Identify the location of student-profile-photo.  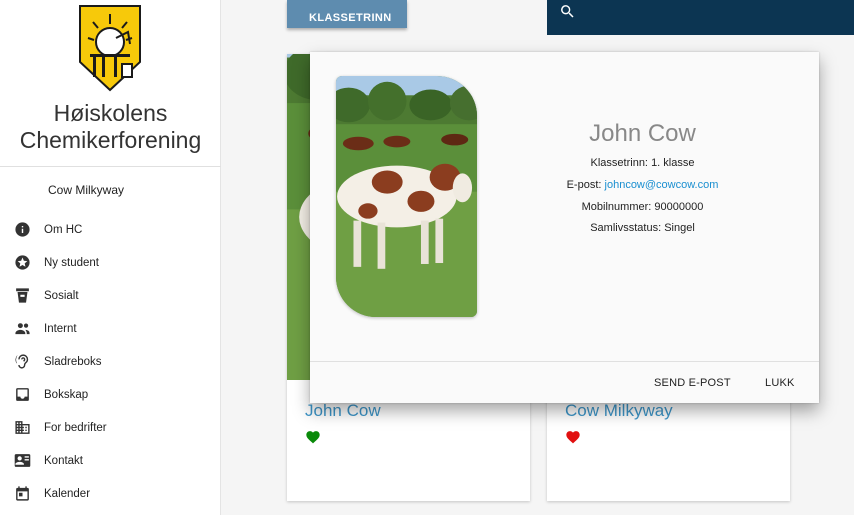
(406, 196).